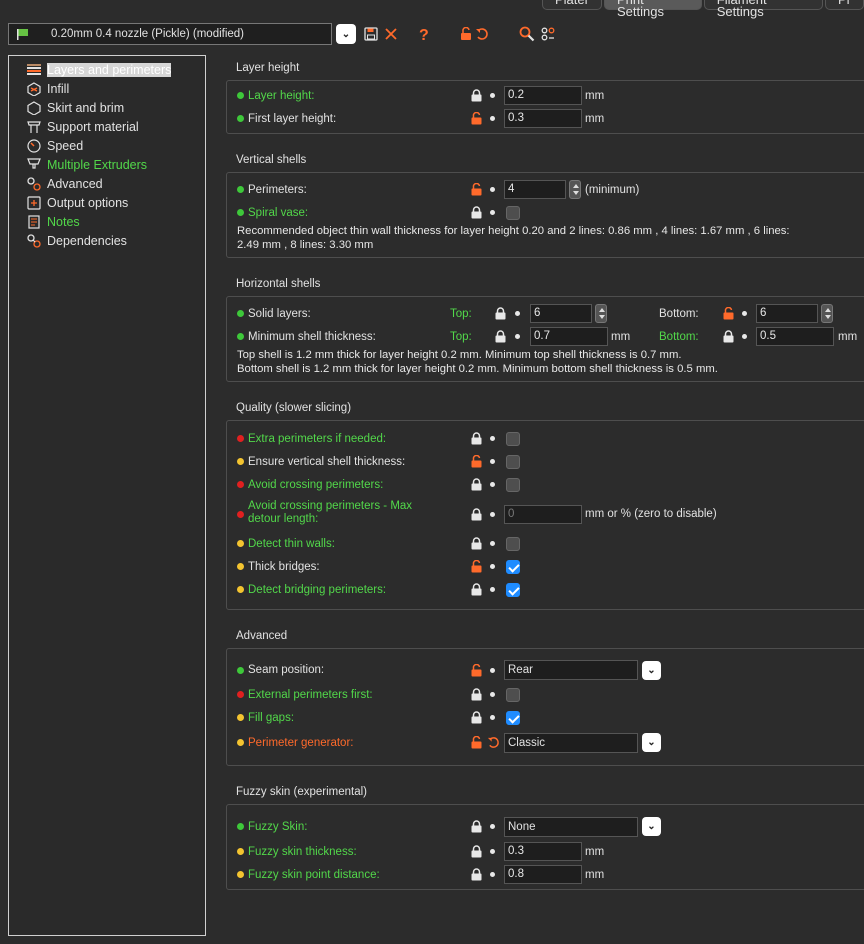  What do you see at coordinates (107, 240) in the screenshot?
I see `sidebar-item-dependencies: Dependencies` at bounding box center [107, 240].